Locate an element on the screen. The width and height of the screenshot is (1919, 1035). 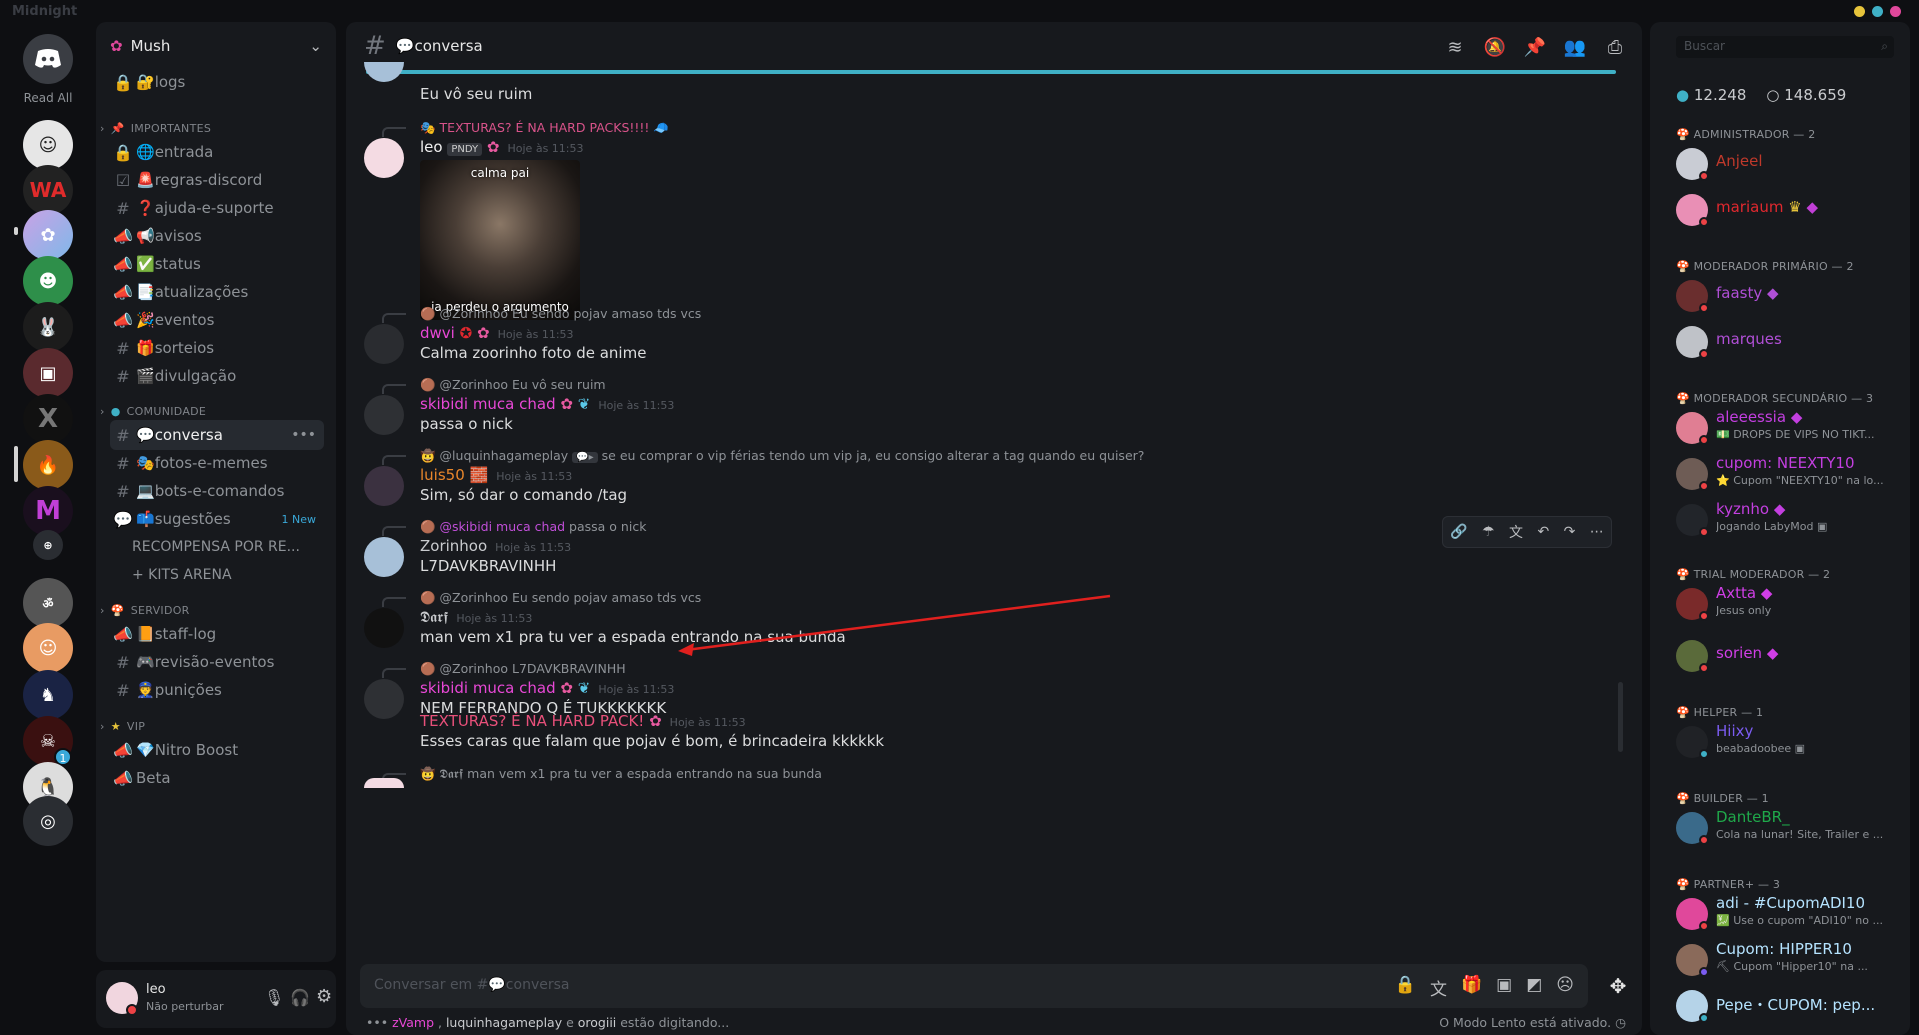
gif-icon: ▣ is located at coordinates (1504, 987).